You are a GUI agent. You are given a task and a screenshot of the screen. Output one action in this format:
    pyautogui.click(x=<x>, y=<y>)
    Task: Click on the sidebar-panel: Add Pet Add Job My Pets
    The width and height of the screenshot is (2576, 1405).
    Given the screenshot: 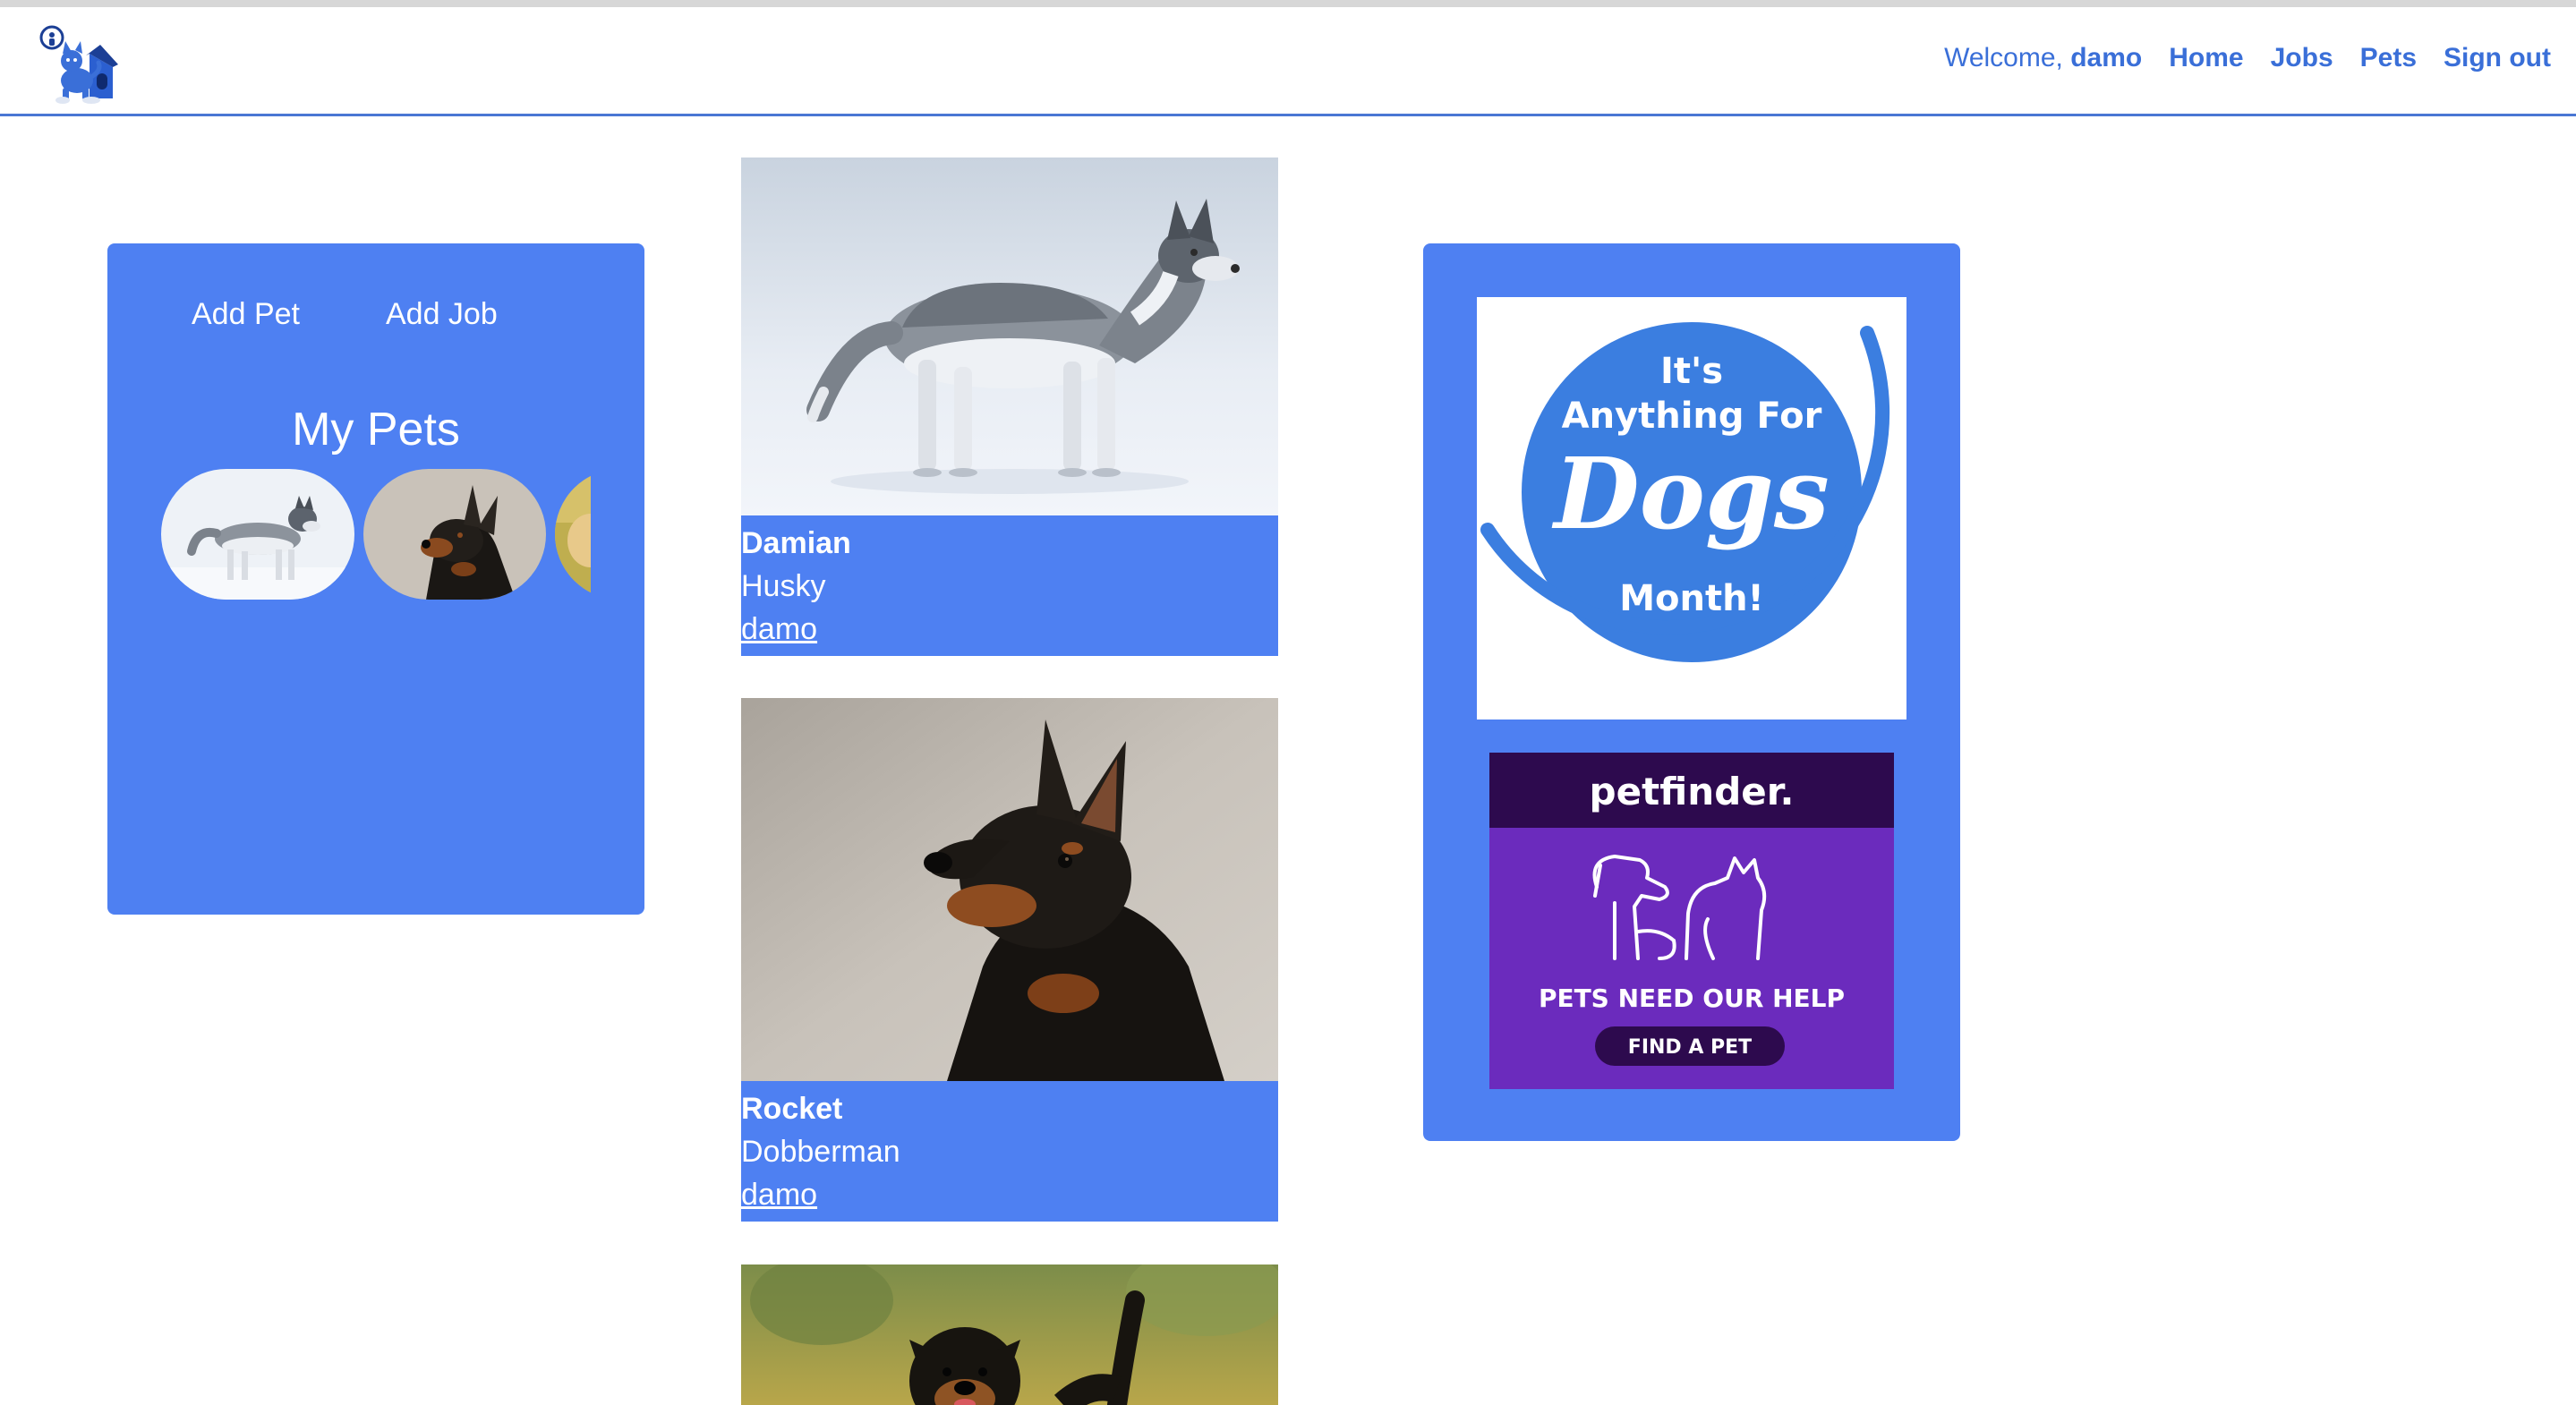 What is the action you would take?
    pyautogui.click(x=375, y=579)
    